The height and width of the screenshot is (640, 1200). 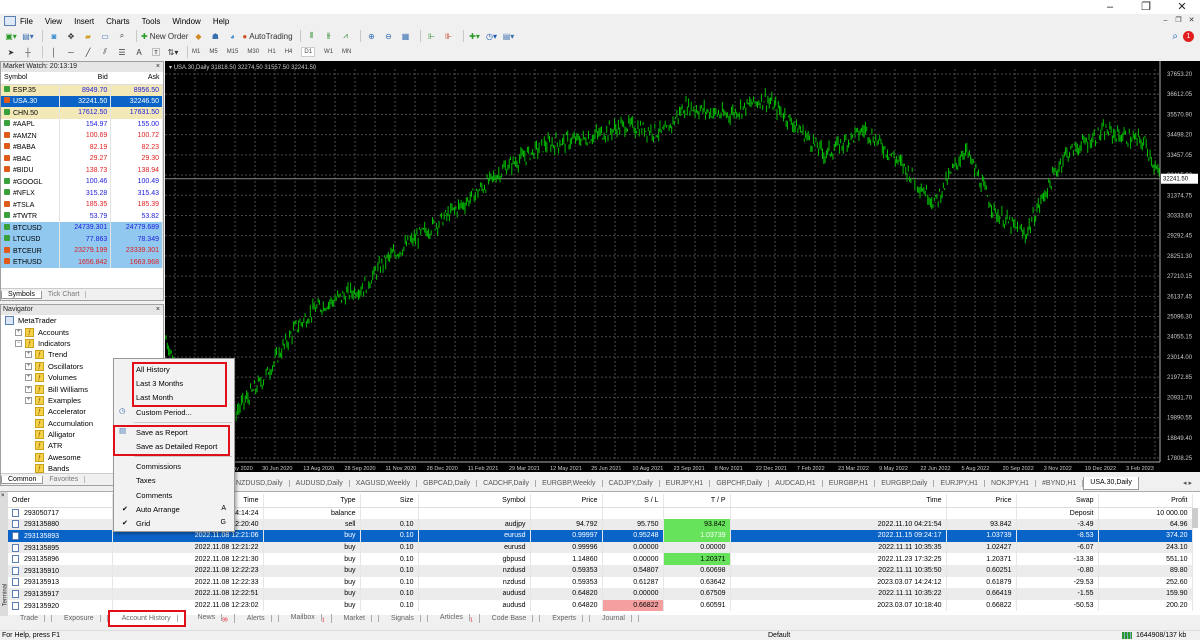 What do you see at coordinates (1060, 483) in the screenshot?
I see `chart-tab: #BYND,H1` at bounding box center [1060, 483].